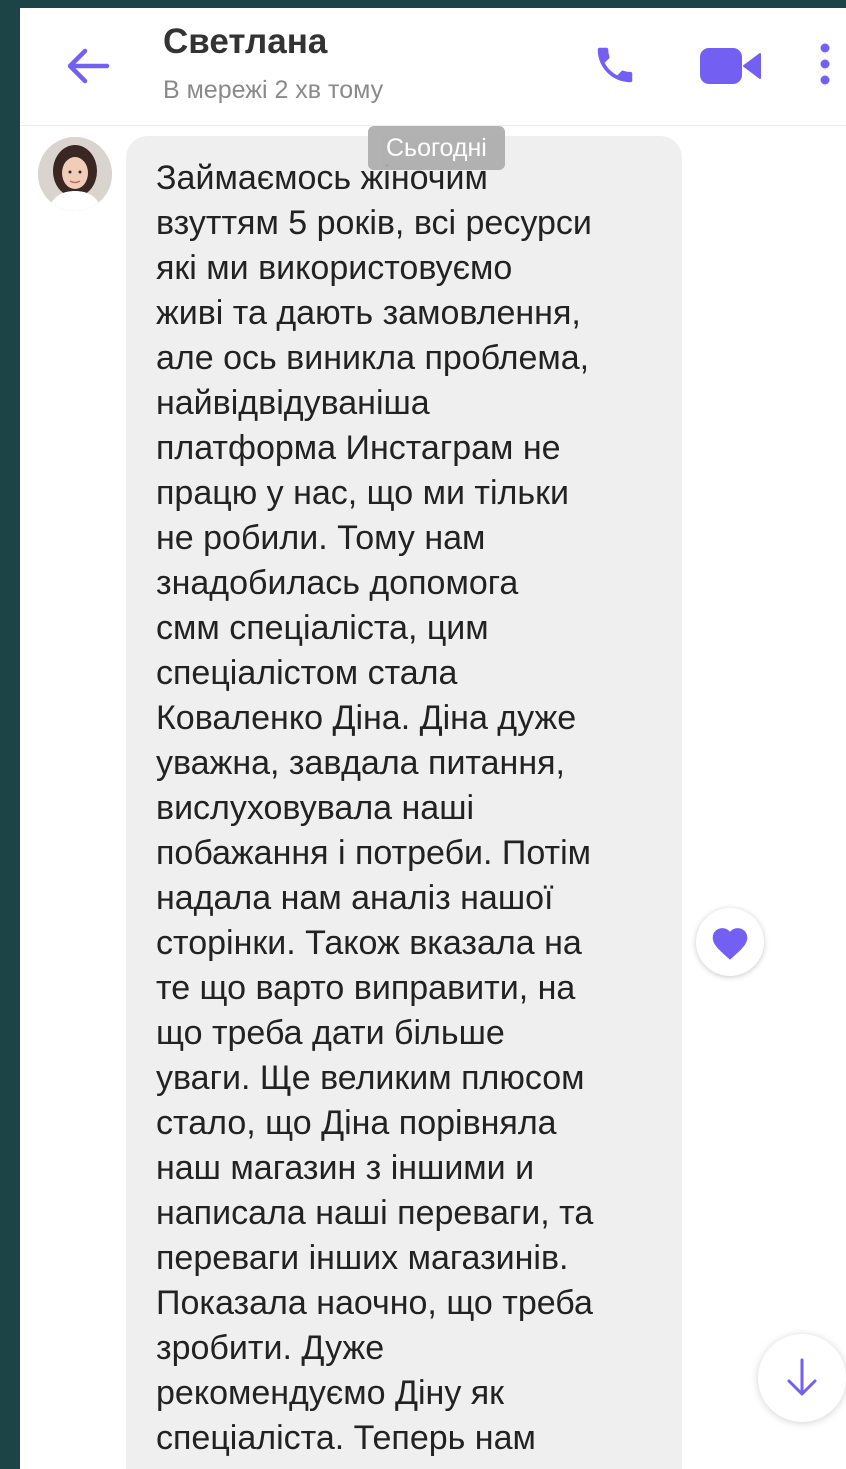 The image size is (846, 1469). I want to click on date-separator: Сьогодні, so click(436, 148).